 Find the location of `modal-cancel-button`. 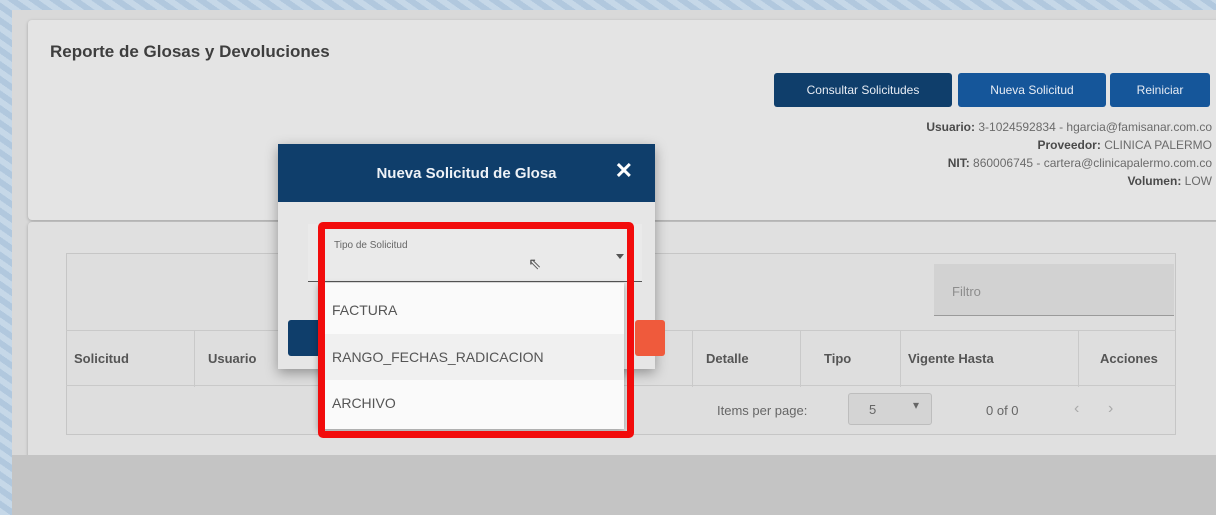

modal-cancel-button is located at coordinates (650, 338).